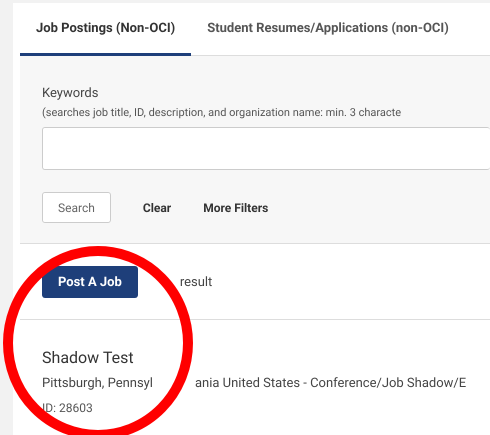  Describe the element at coordinates (68, 408) in the screenshot. I see `posting-id: ID: 28603` at that location.